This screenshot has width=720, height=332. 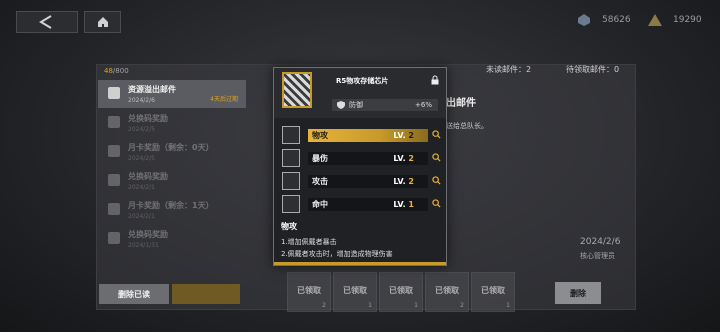 I want to click on accuracy-icon, so click(x=291, y=204).